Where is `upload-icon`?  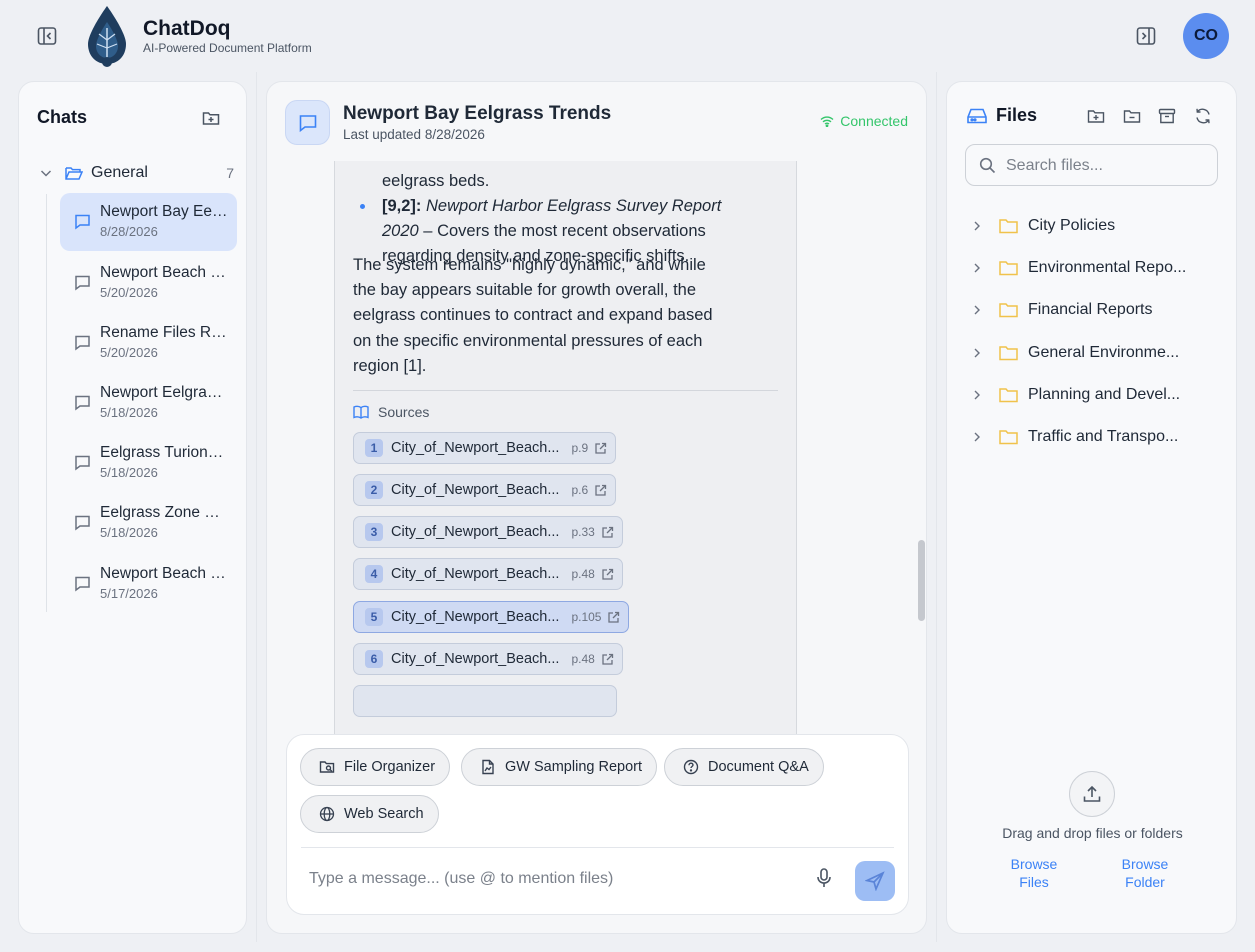
upload-icon is located at coordinates (1092, 794).